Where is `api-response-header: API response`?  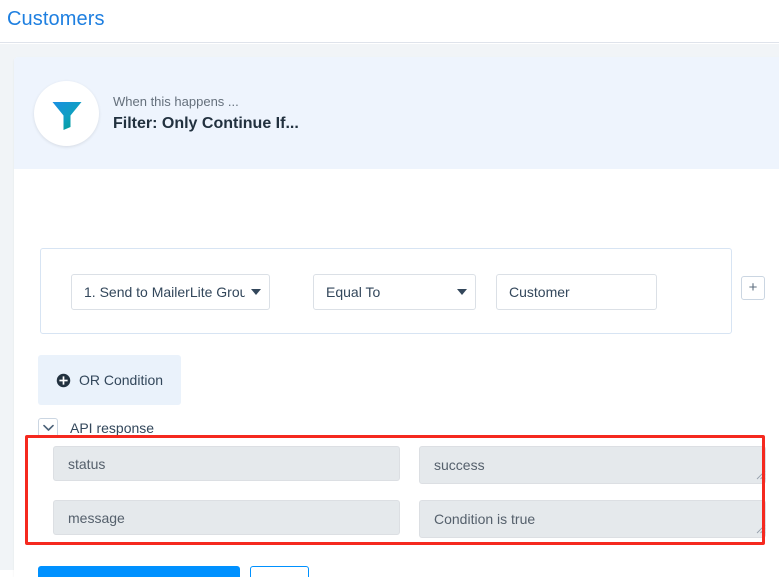 api-response-header: API response is located at coordinates (96, 428).